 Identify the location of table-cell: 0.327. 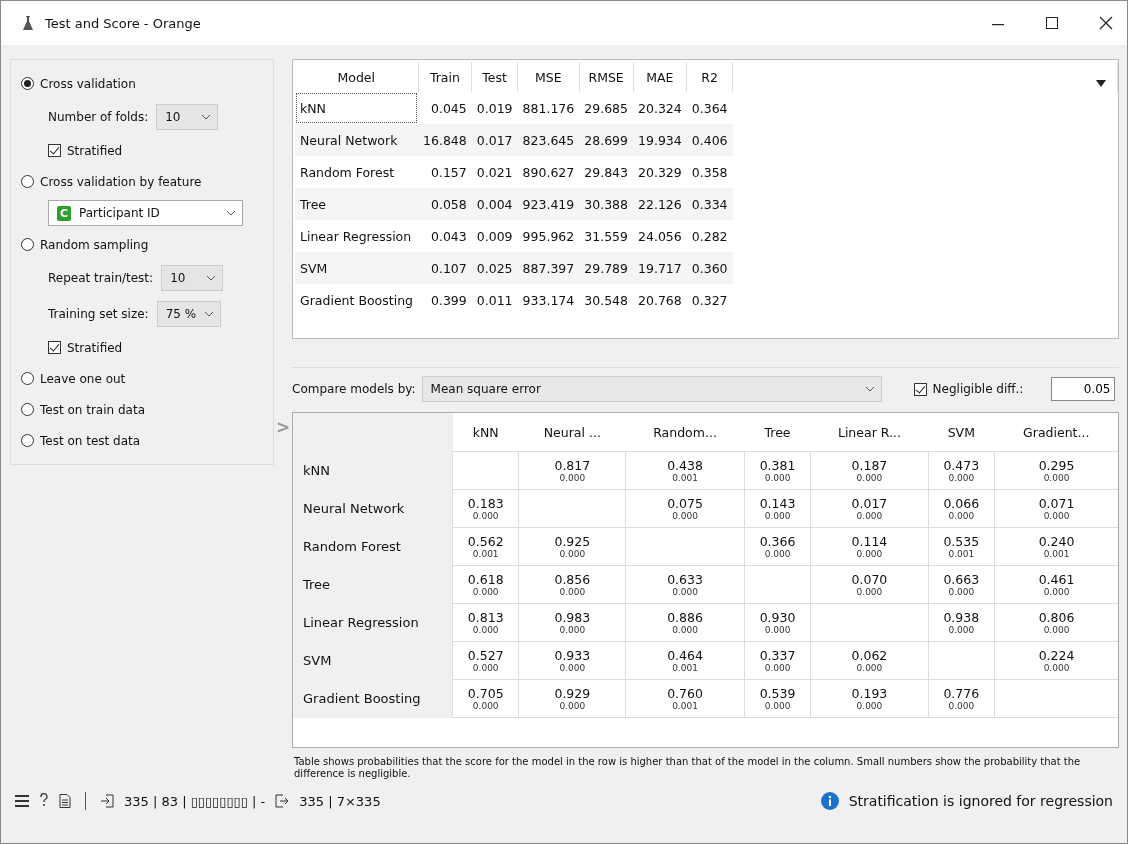
(709, 300).